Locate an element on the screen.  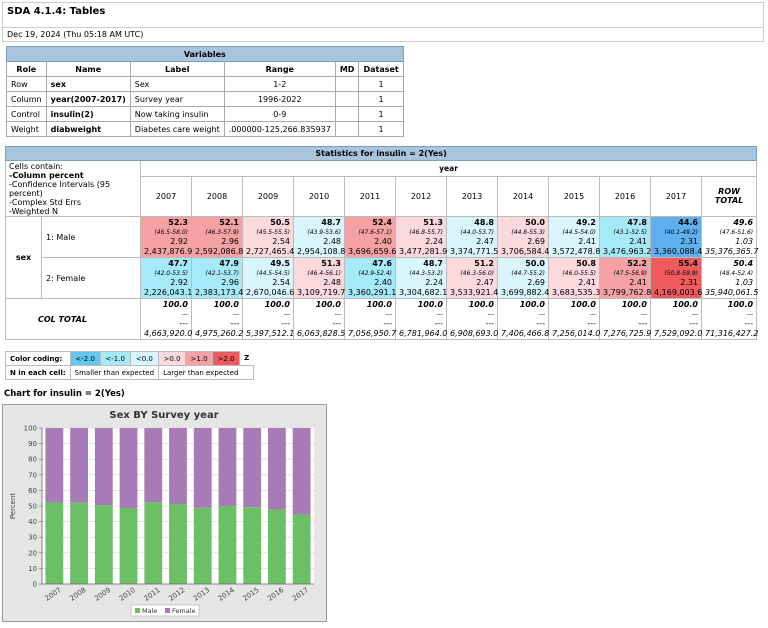
cell-percent: 52.4 is located at coordinates (382, 222).